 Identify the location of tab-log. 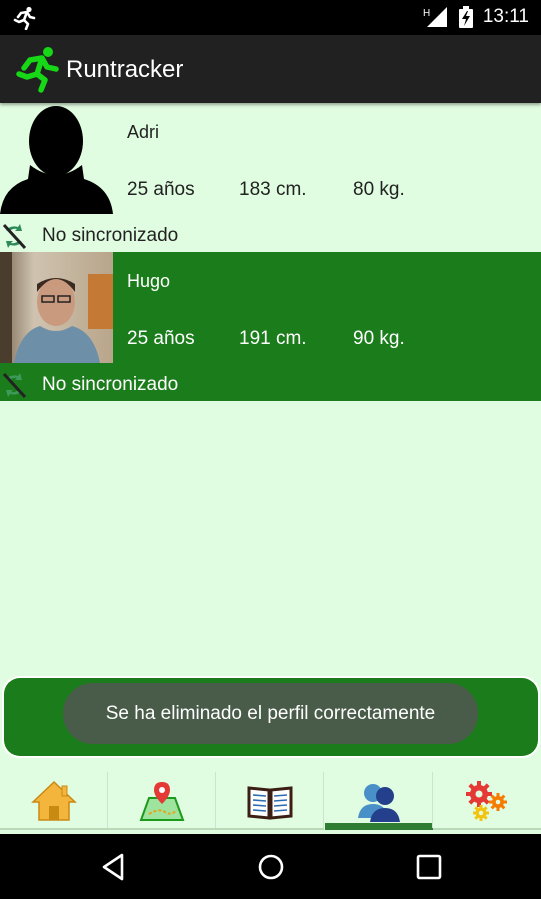
(270, 801).